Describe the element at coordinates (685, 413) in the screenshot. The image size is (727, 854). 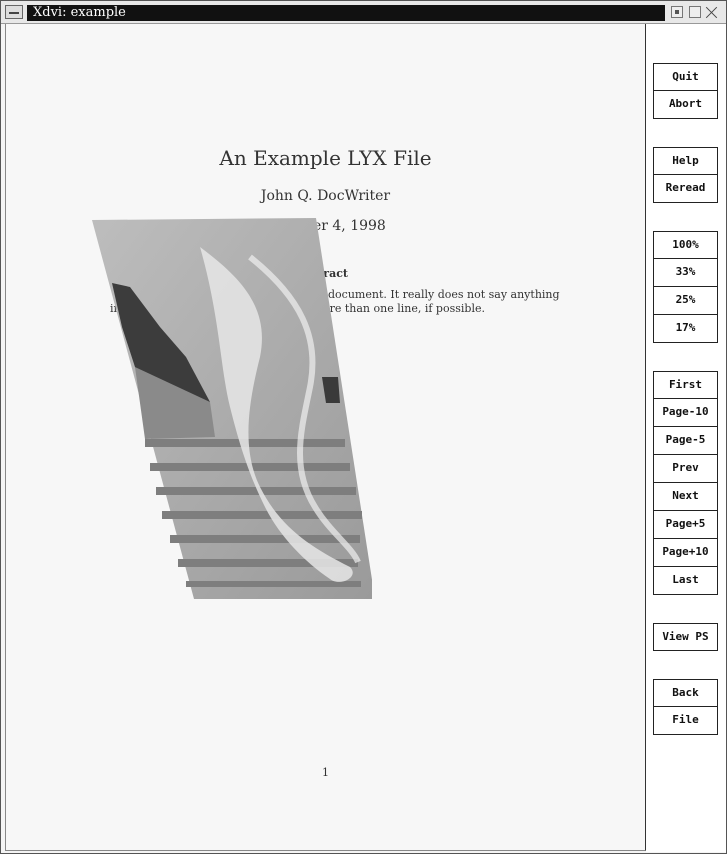
I see `page-minus-10-button: Page-10` at that location.